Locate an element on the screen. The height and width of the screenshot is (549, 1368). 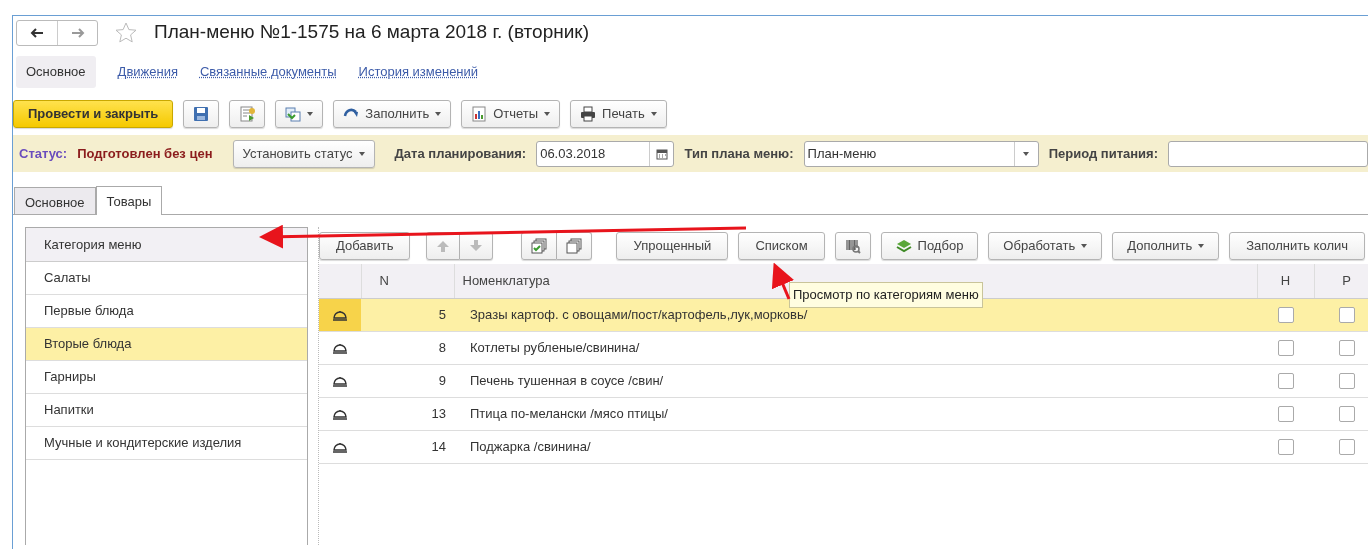
category-item: Мучные и кондитерские изделия is located at coordinates (166, 443).